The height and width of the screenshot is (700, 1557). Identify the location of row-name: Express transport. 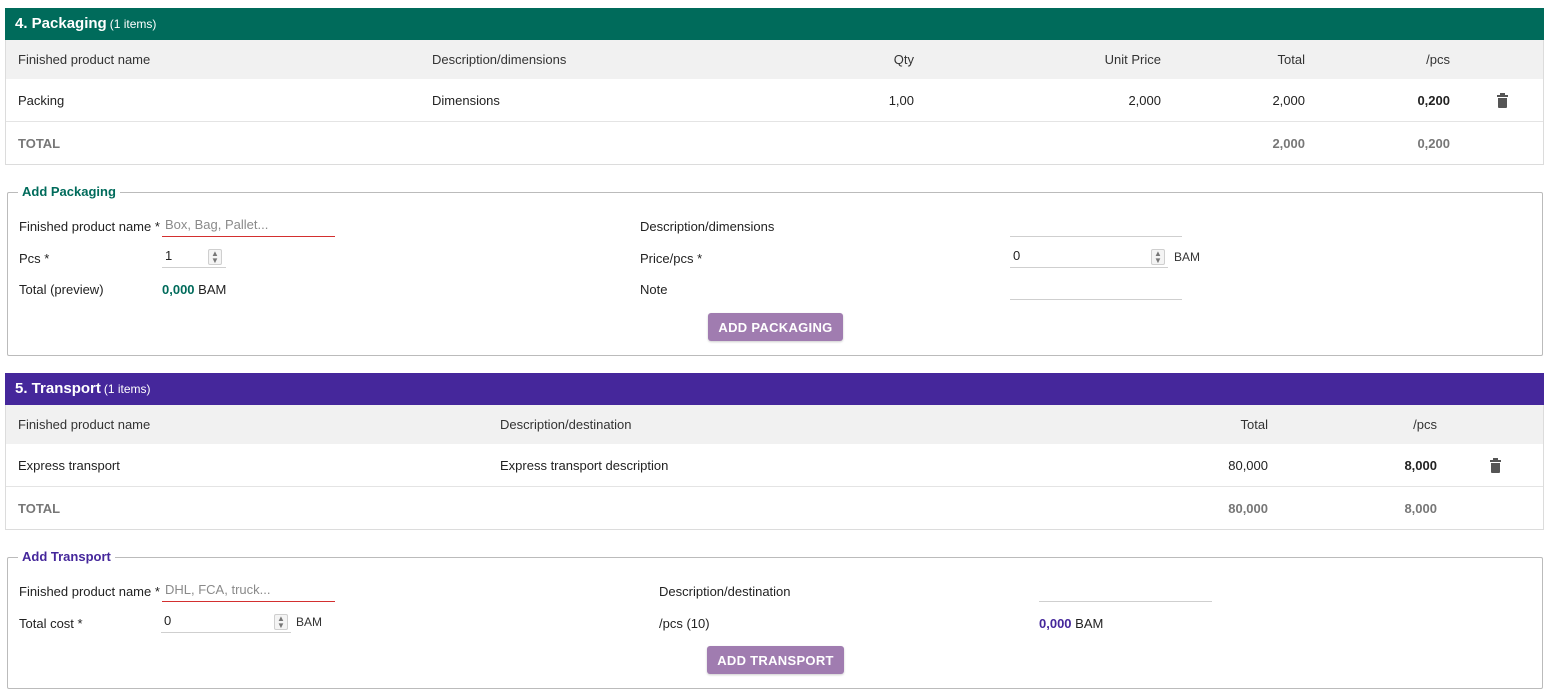
(69, 465).